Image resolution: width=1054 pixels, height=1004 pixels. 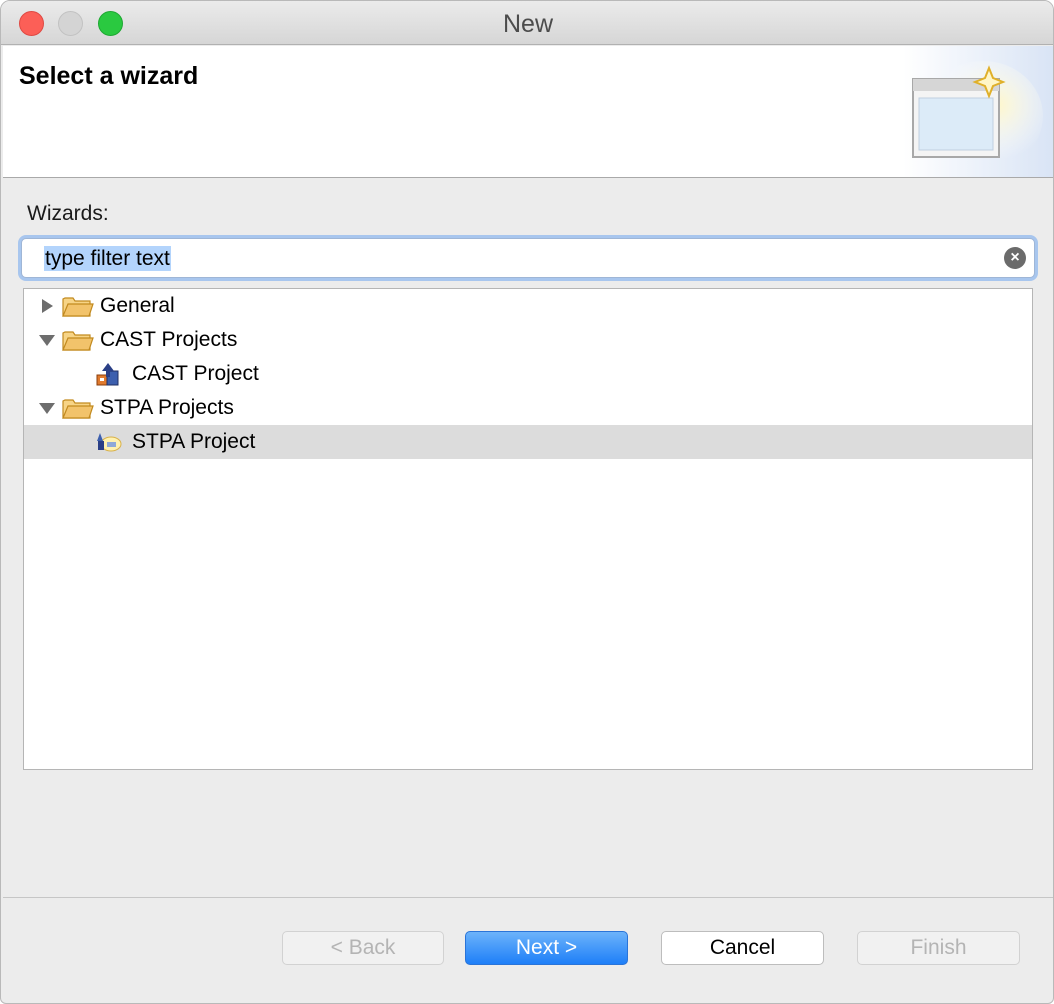 What do you see at coordinates (137, 305) in the screenshot?
I see `tree-item-label: General` at bounding box center [137, 305].